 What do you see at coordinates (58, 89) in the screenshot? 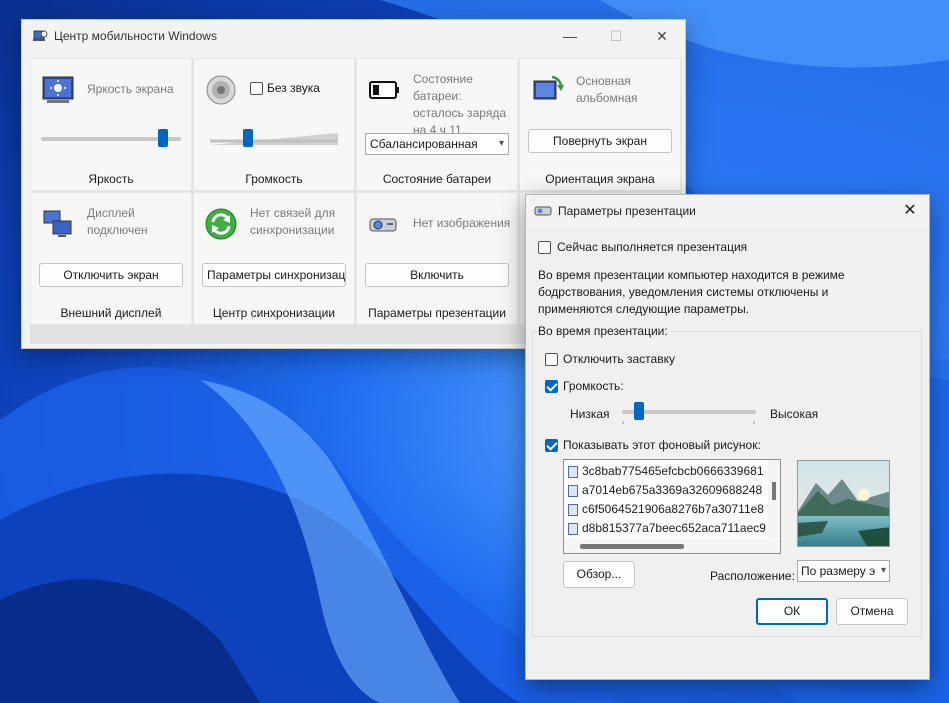
I see `brightness-icon` at bounding box center [58, 89].